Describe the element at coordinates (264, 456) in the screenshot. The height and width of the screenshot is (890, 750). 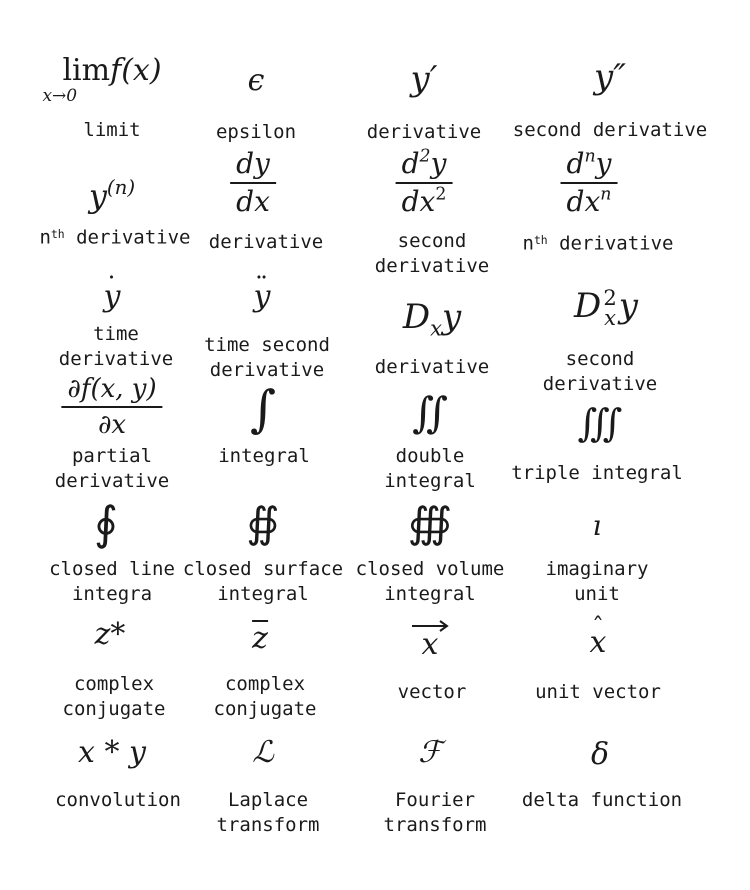
I see `integral-label: integral` at that location.